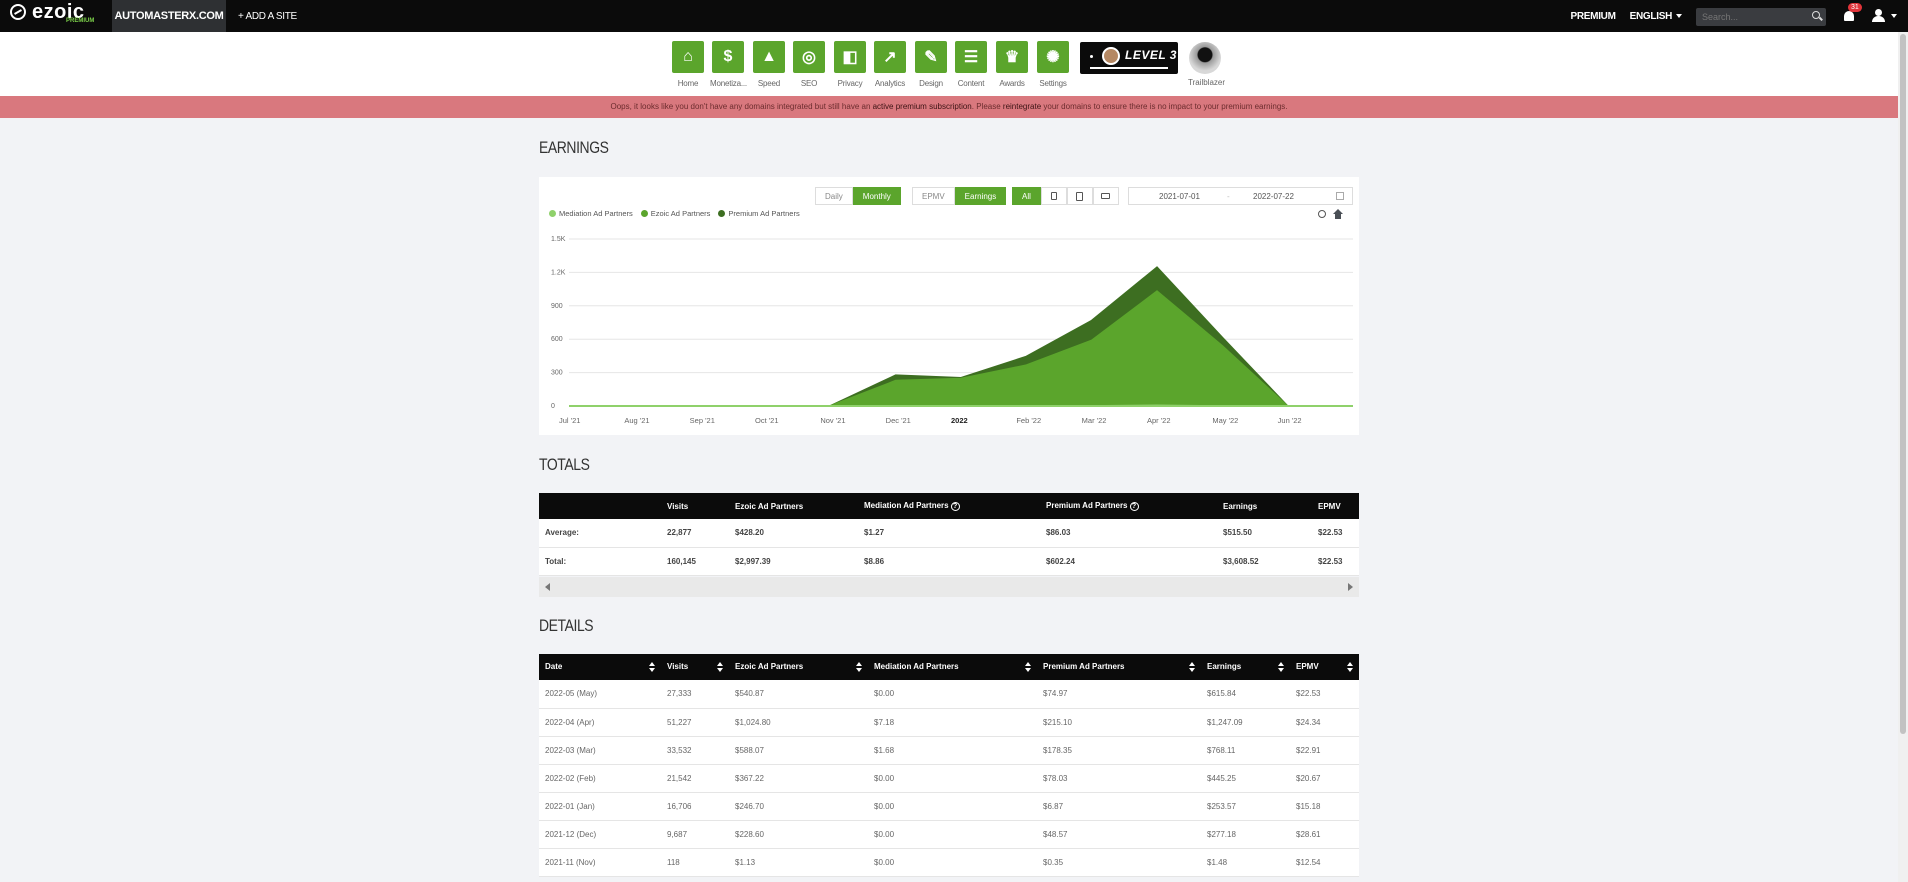  What do you see at coordinates (876, 196) in the screenshot?
I see `monthly-button: Monthly` at bounding box center [876, 196].